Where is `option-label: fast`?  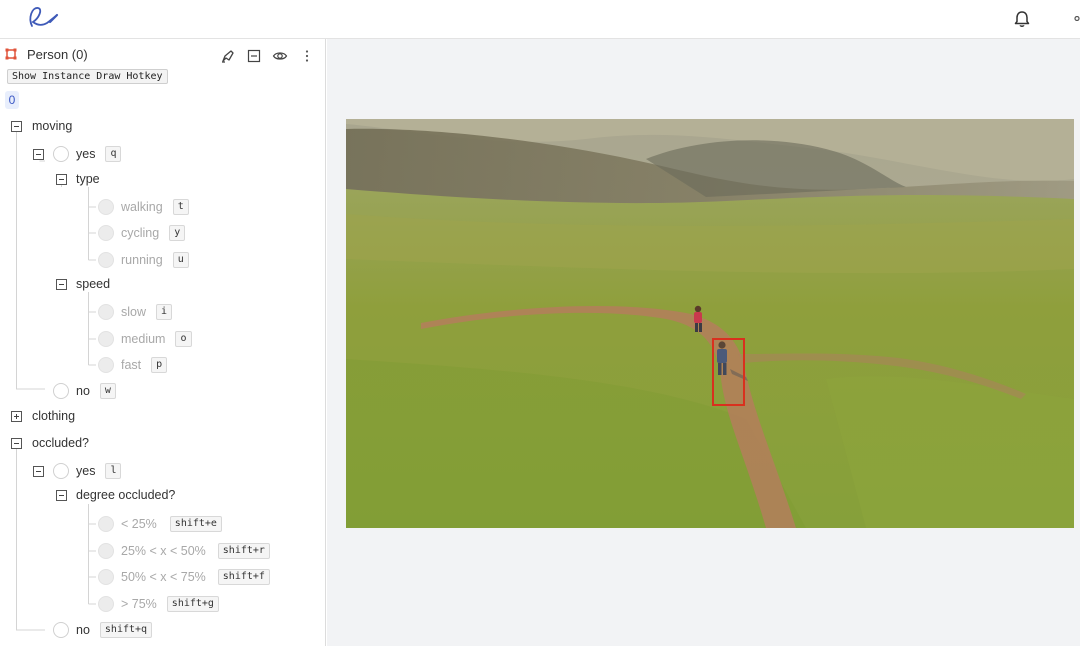 option-label: fast is located at coordinates (131, 365).